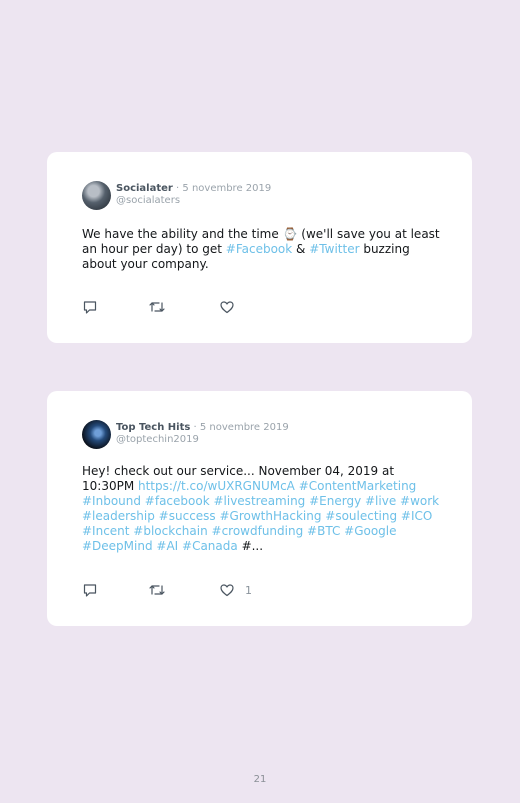  I want to click on hashtag-link: #Twitter, so click(334, 249).